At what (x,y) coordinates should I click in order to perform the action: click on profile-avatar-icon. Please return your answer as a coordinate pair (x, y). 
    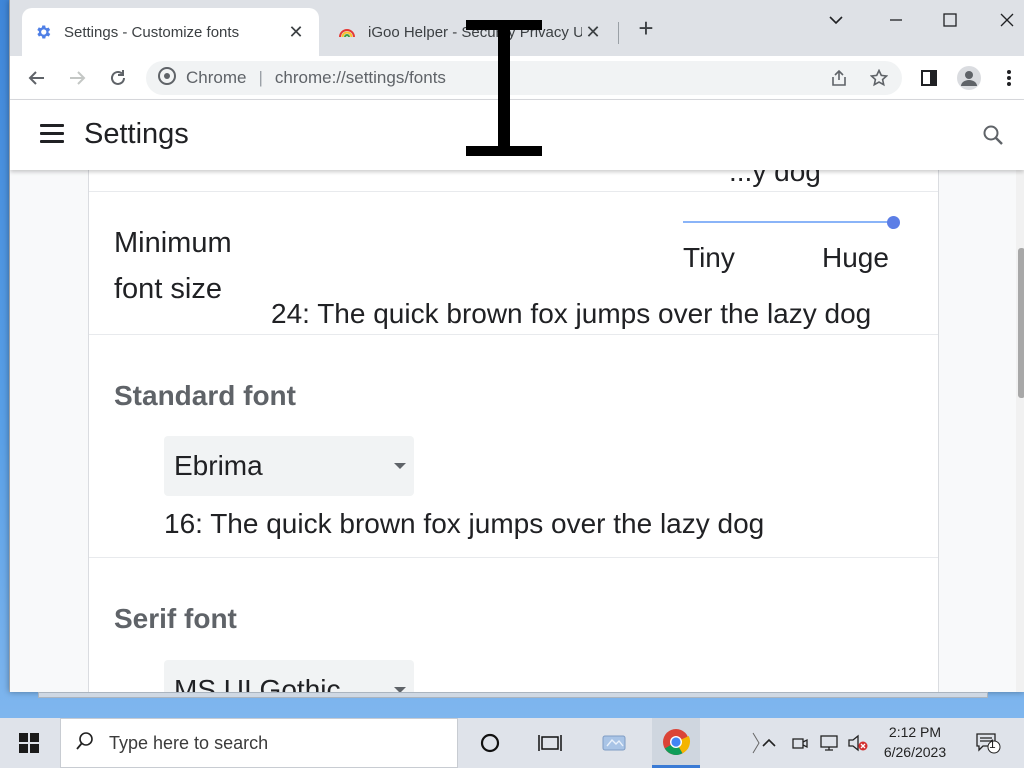
    Looking at the image, I should click on (969, 78).